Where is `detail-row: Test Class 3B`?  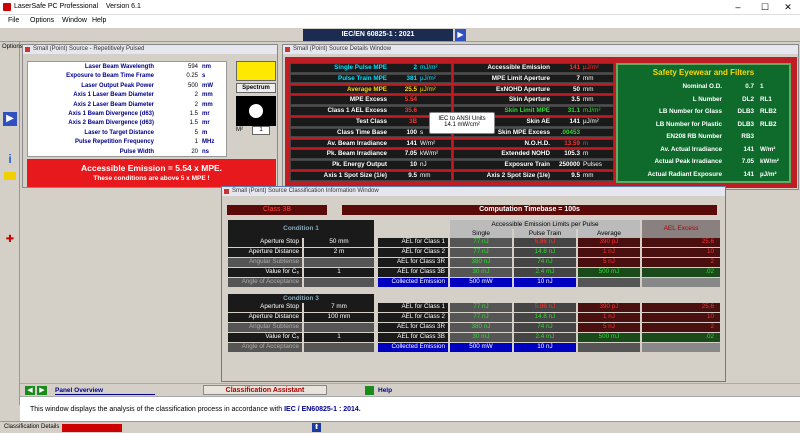 detail-row: Test Class 3B is located at coordinates (371, 122).